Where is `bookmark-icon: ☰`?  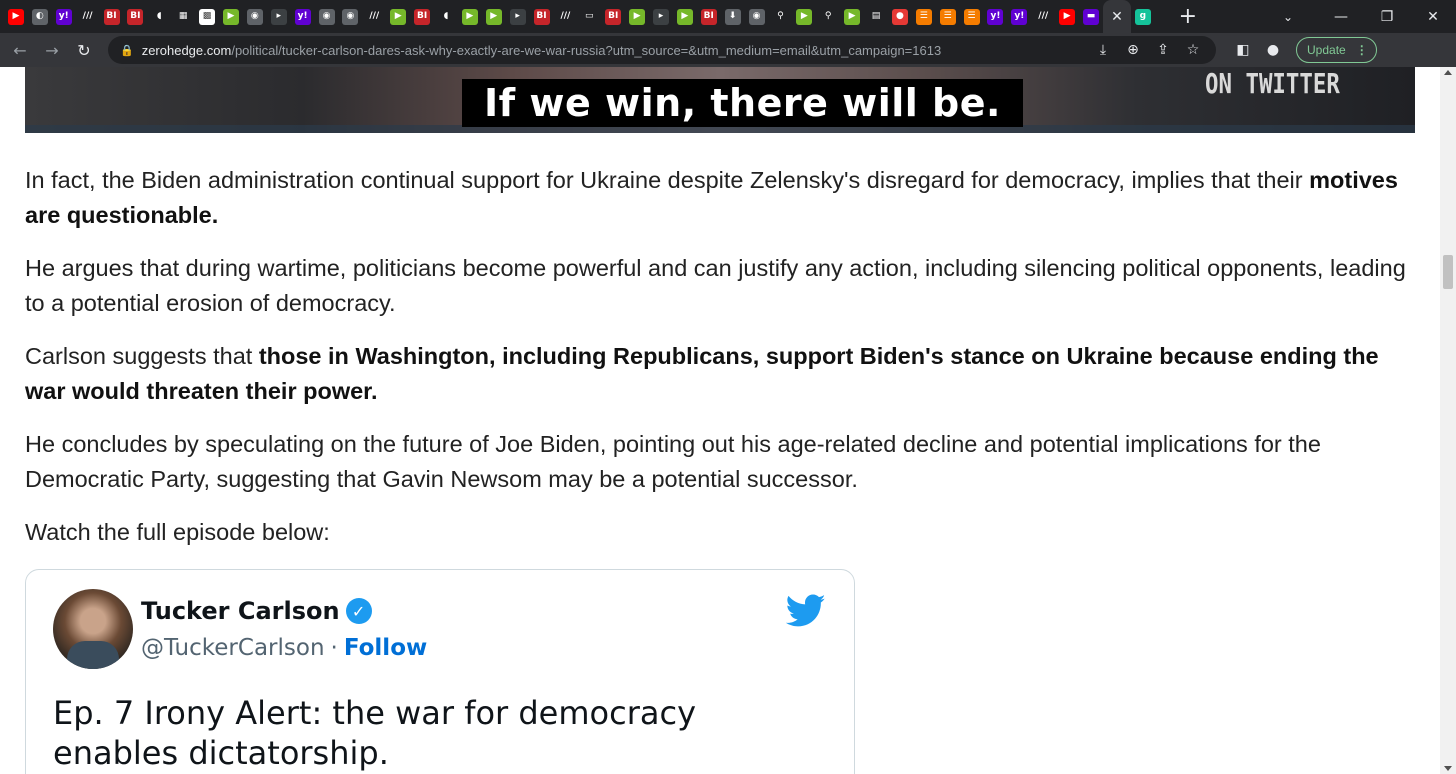
bookmark-icon: ☰ is located at coordinates (971, 16).